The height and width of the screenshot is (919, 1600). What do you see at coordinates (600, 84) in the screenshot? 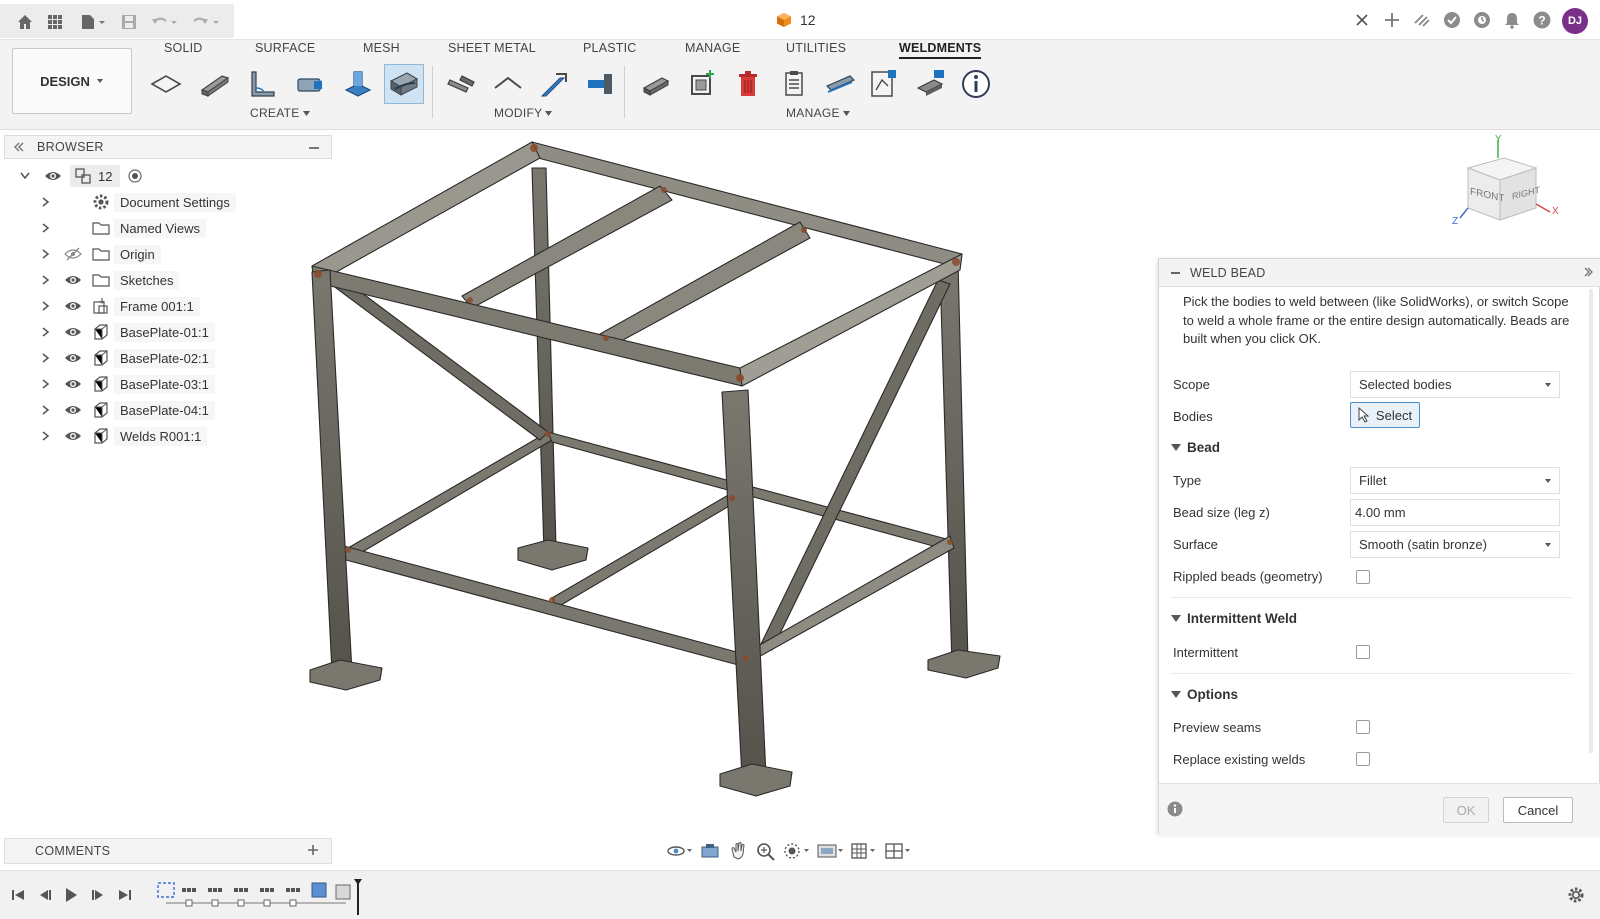
I see `end-cap-icon` at bounding box center [600, 84].